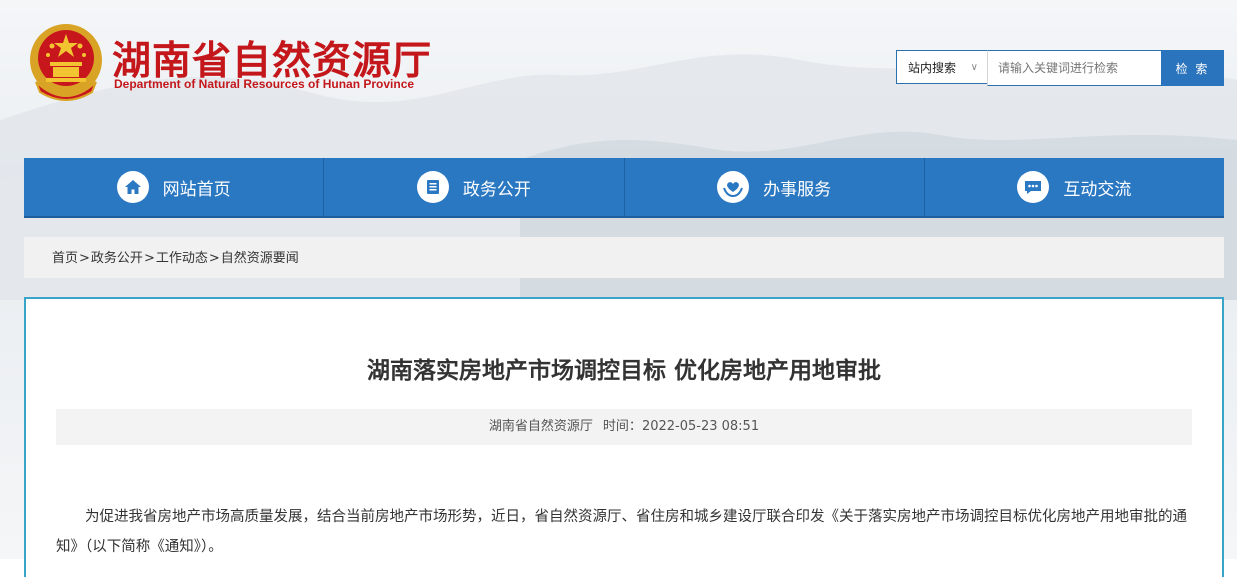 The height and width of the screenshot is (577, 1237). Describe the element at coordinates (65, 258) in the screenshot. I see `breadcrumb-home: 首页` at that location.